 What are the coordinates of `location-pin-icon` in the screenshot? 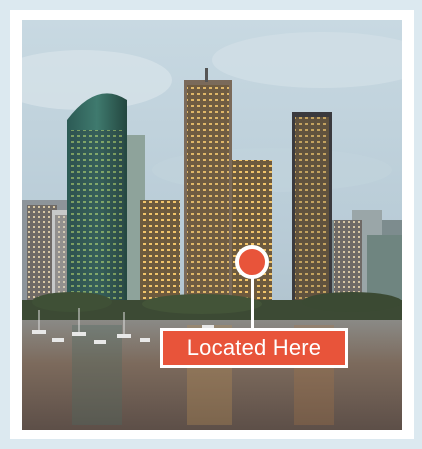 It's located at (252, 262).